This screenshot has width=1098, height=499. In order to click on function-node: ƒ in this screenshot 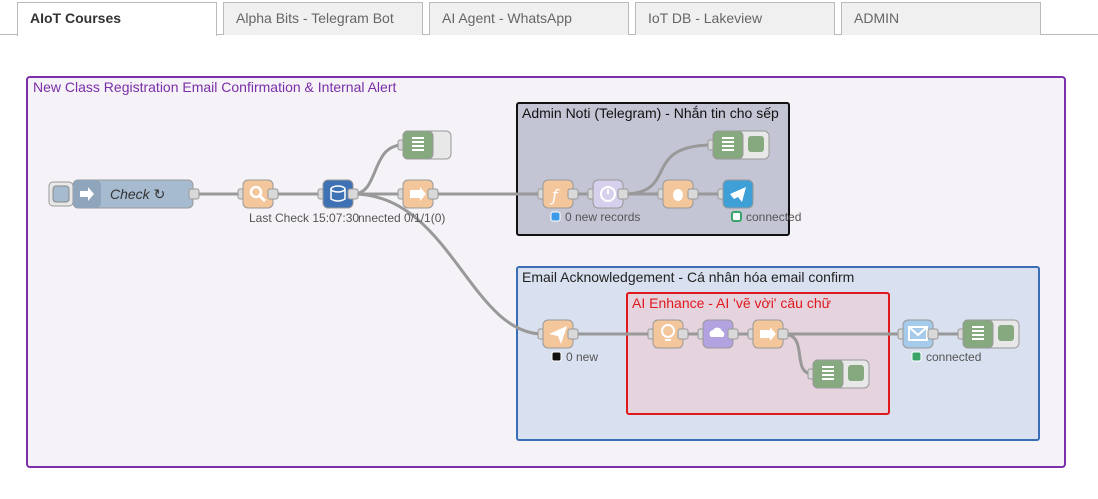, I will do `click(558, 194)`.